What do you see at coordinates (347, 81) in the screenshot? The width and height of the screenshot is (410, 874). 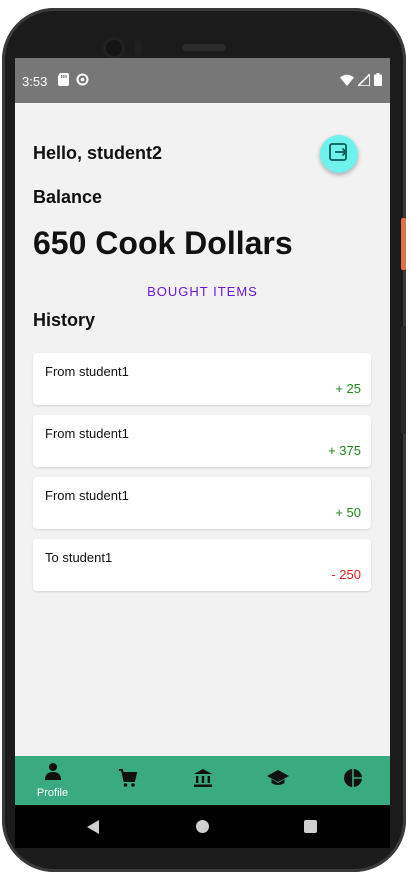 I see `wifi-icon` at bounding box center [347, 81].